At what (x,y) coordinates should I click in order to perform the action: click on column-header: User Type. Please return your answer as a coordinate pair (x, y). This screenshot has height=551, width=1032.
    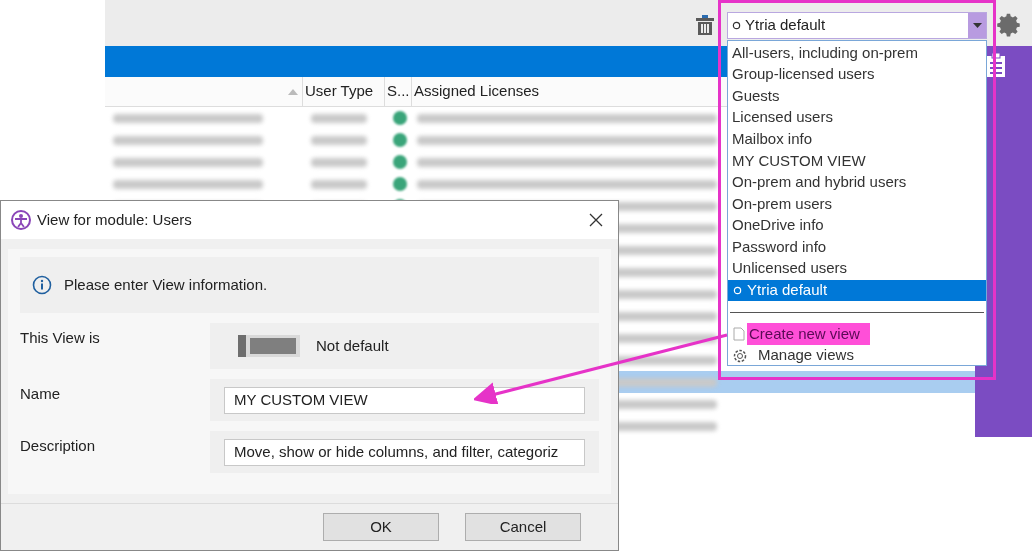
    Looking at the image, I should click on (344, 91).